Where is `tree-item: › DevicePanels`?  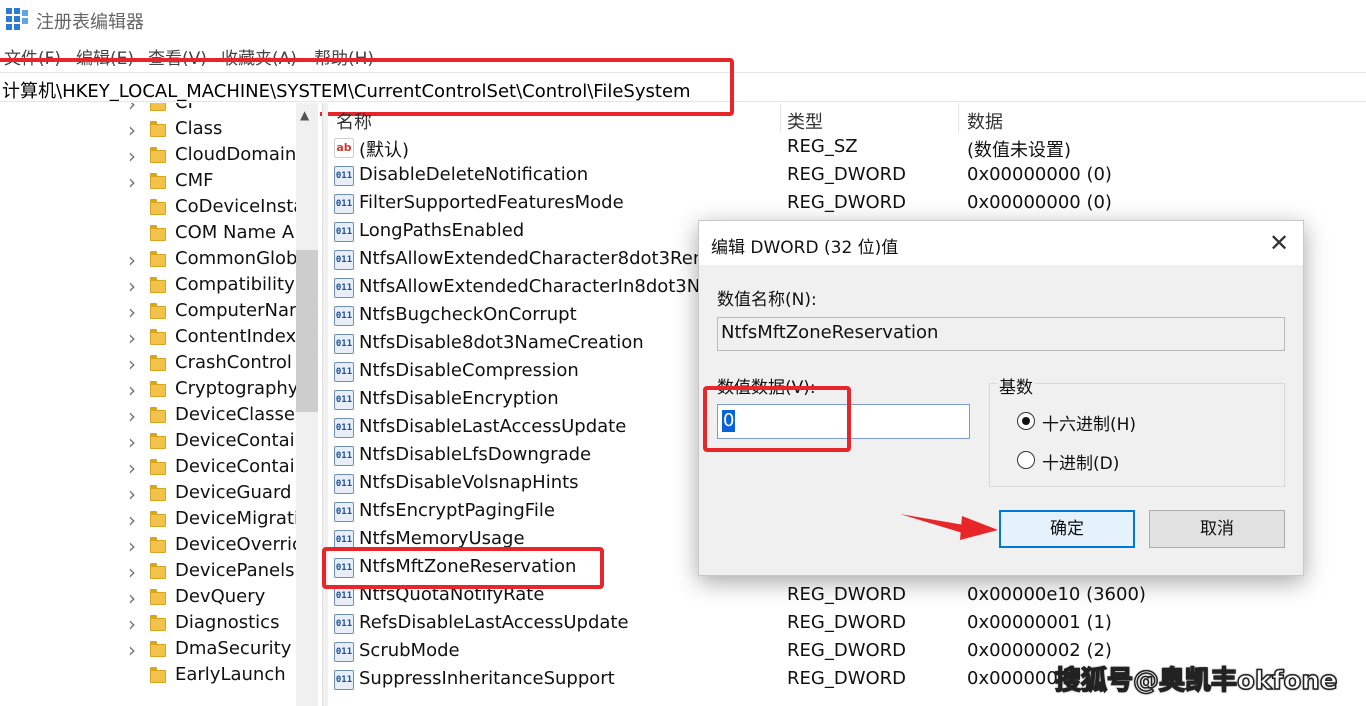
tree-item: › DevicePanels is located at coordinates (150, 572).